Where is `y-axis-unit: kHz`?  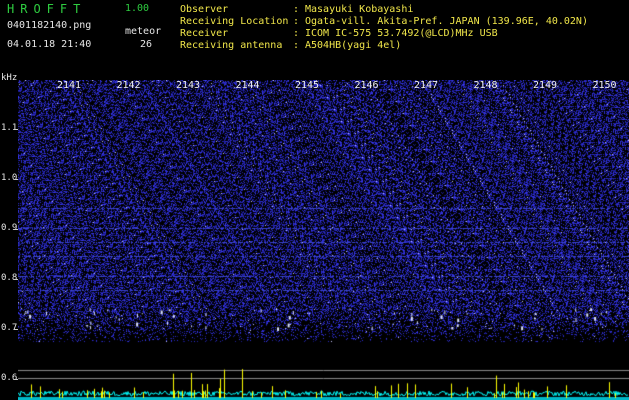
y-axis-unit: kHz is located at coordinates (9, 78).